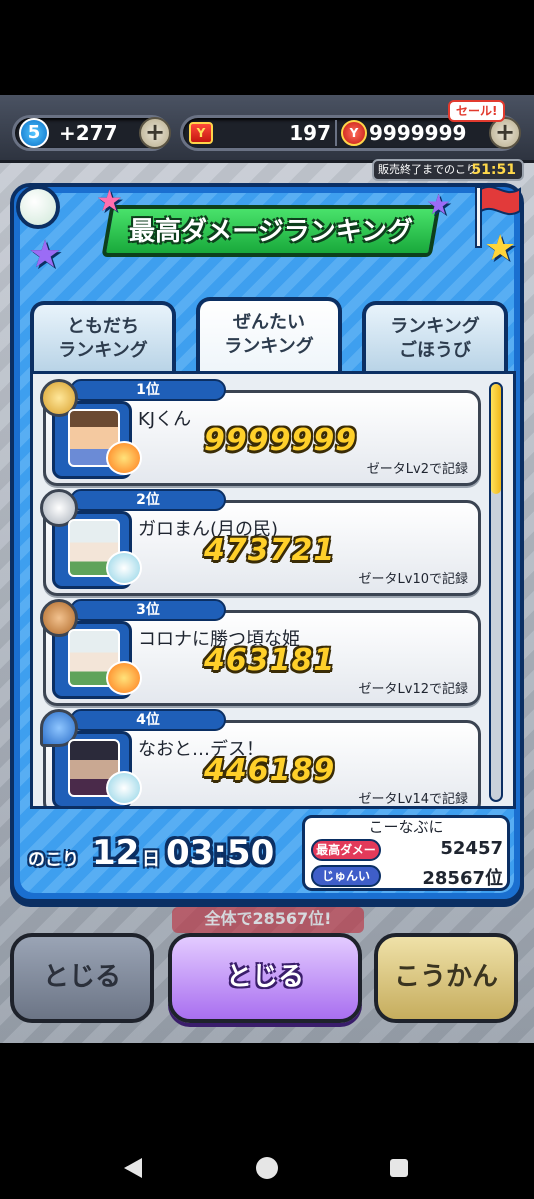  I want to click on remaining-time: のこり 12 日 03:50, so click(163, 857).